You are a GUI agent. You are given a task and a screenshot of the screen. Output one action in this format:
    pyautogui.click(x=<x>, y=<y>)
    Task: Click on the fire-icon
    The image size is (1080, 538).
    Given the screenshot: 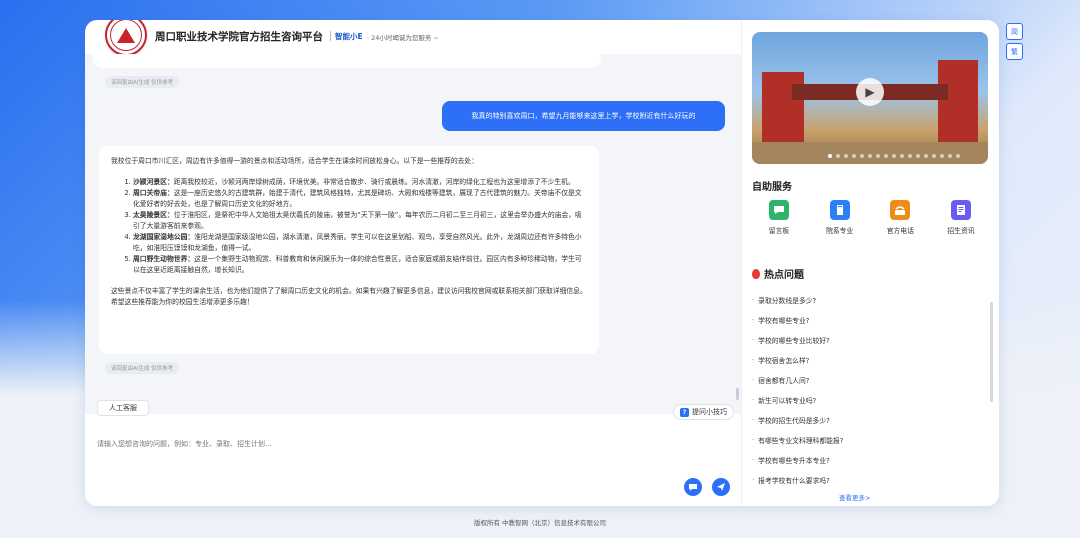 What is the action you would take?
    pyautogui.click(x=756, y=273)
    